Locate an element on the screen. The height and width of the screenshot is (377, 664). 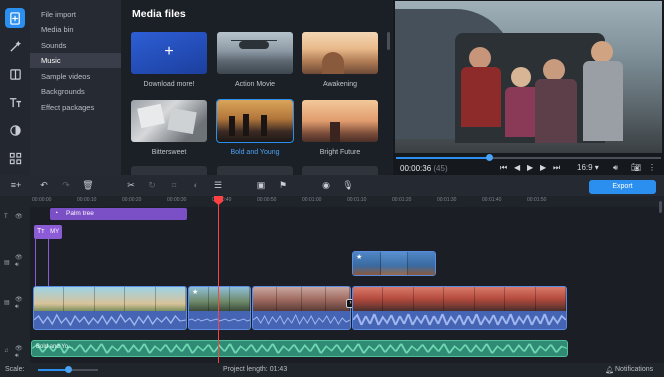
ruler-tick: 00:01:10 is located at coordinates (357, 200).